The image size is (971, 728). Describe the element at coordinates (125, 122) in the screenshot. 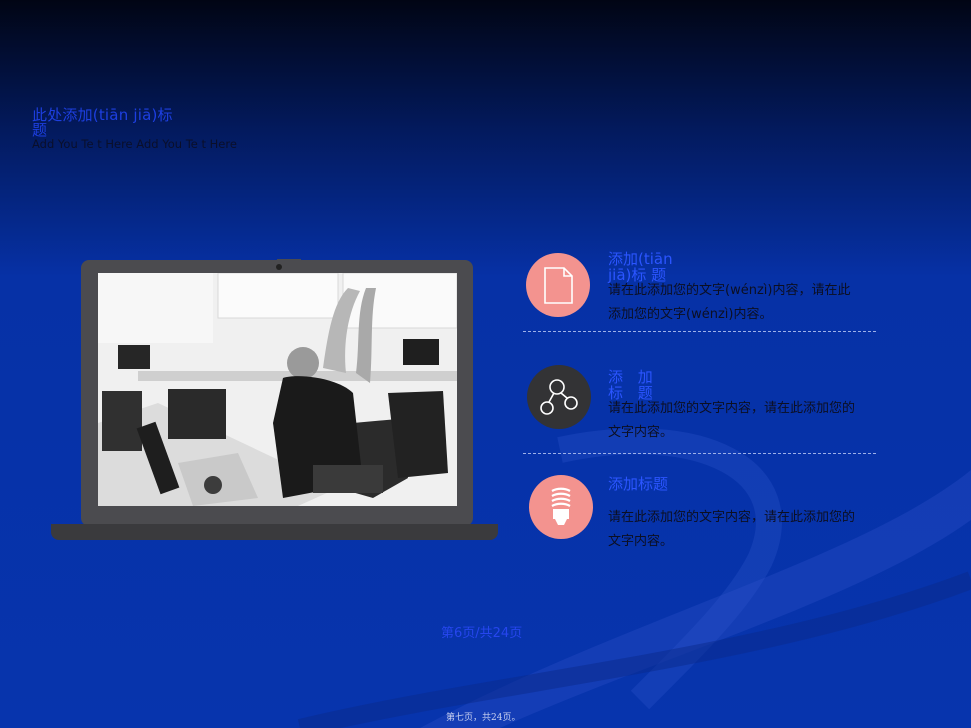

I see `slide-title: 此处添加(tiān jiā)标 题` at that location.